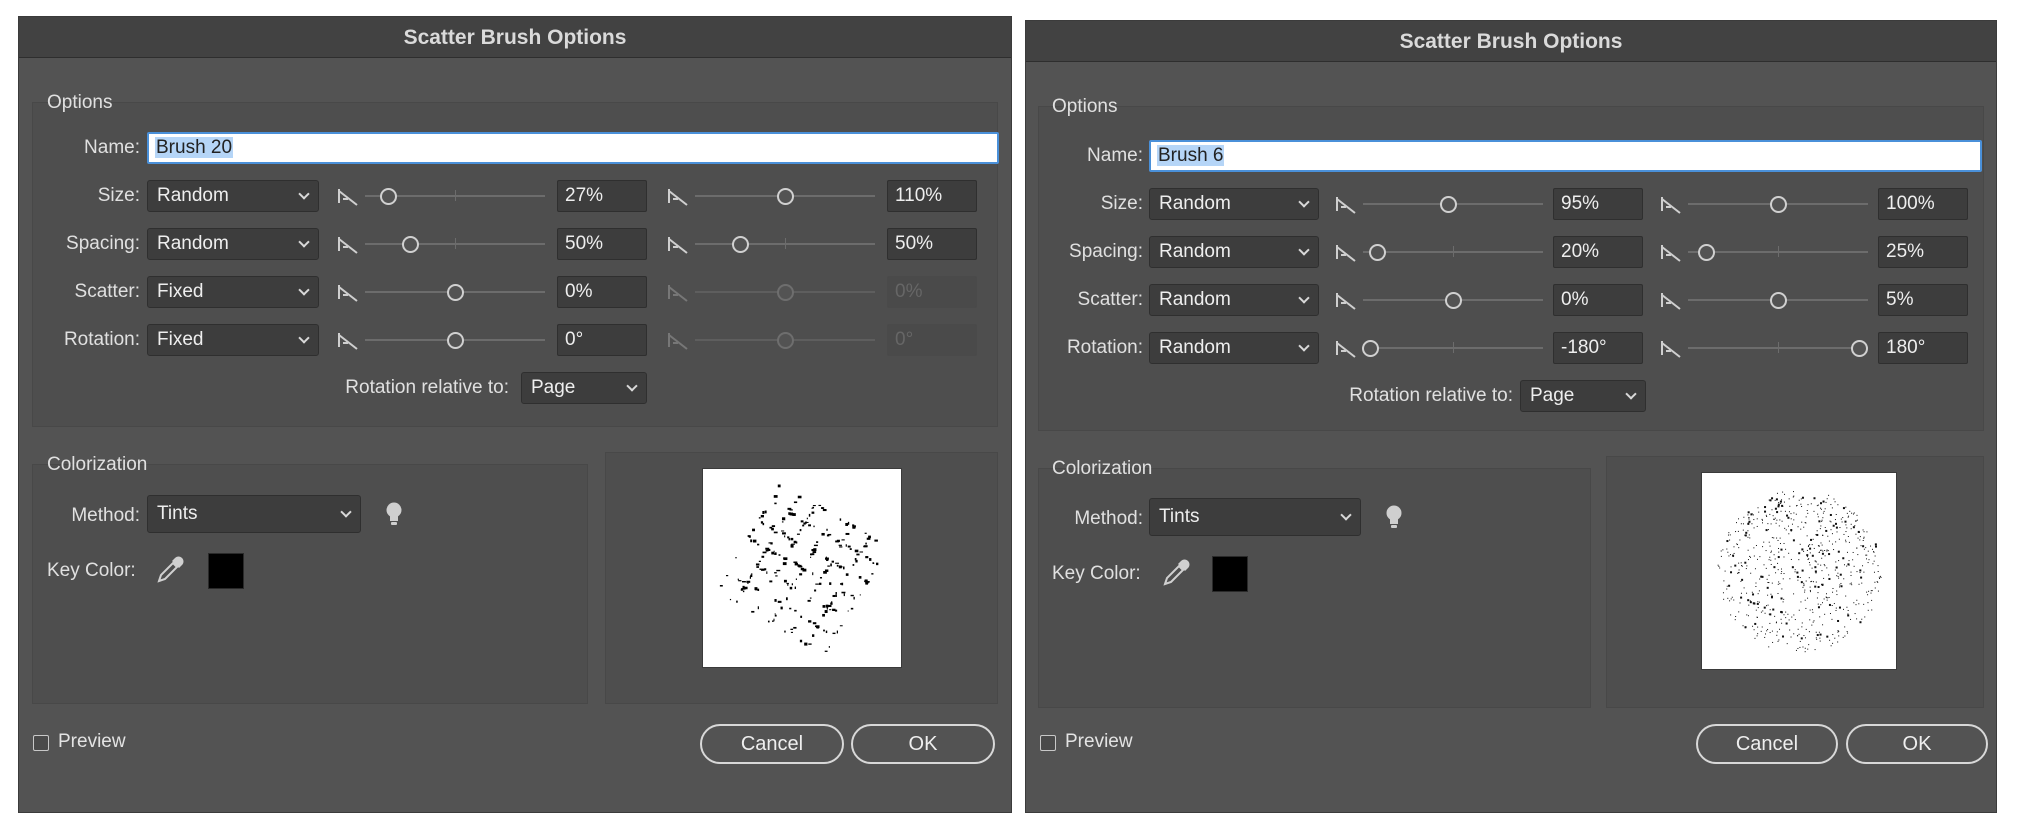  What do you see at coordinates (1598, 348) in the screenshot?
I see `rotation-min-field: -180°` at bounding box center [1598, 348].